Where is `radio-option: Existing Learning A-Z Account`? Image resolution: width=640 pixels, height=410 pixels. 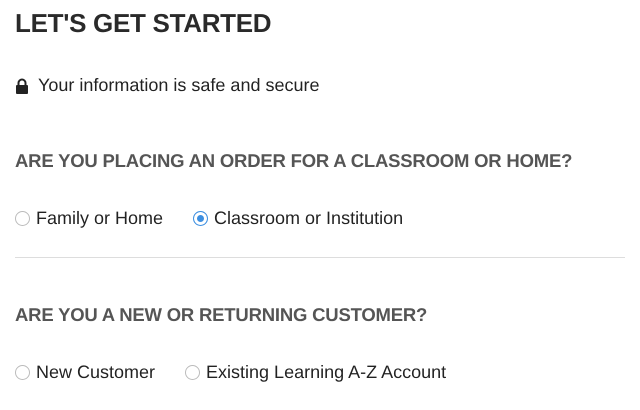 radio-option: Existing Learning A-Z Account is located at coordinates (315, 372).